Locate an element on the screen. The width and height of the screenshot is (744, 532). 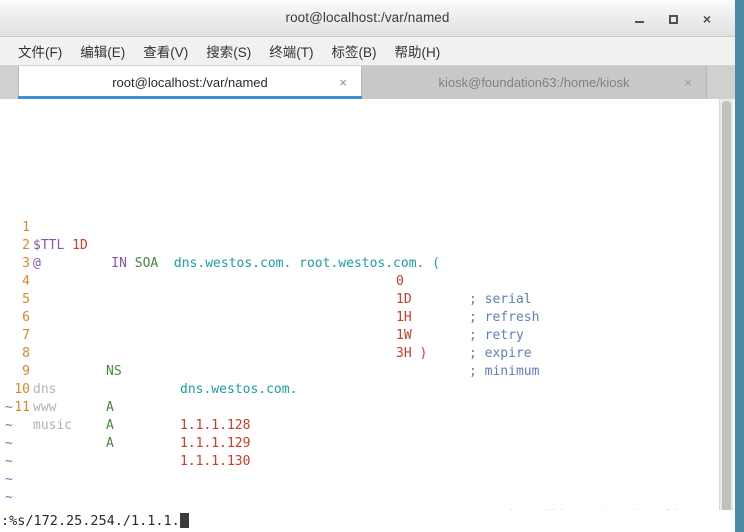
ip-address: 1.1.1.130 is located at coordinates (215, 461).